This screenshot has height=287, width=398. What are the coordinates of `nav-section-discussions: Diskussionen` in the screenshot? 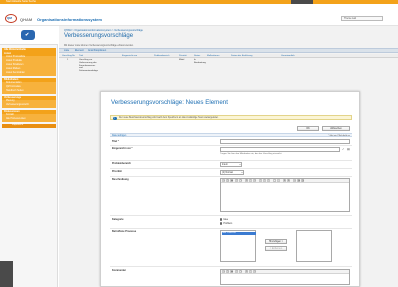 It's located at (29, 112).